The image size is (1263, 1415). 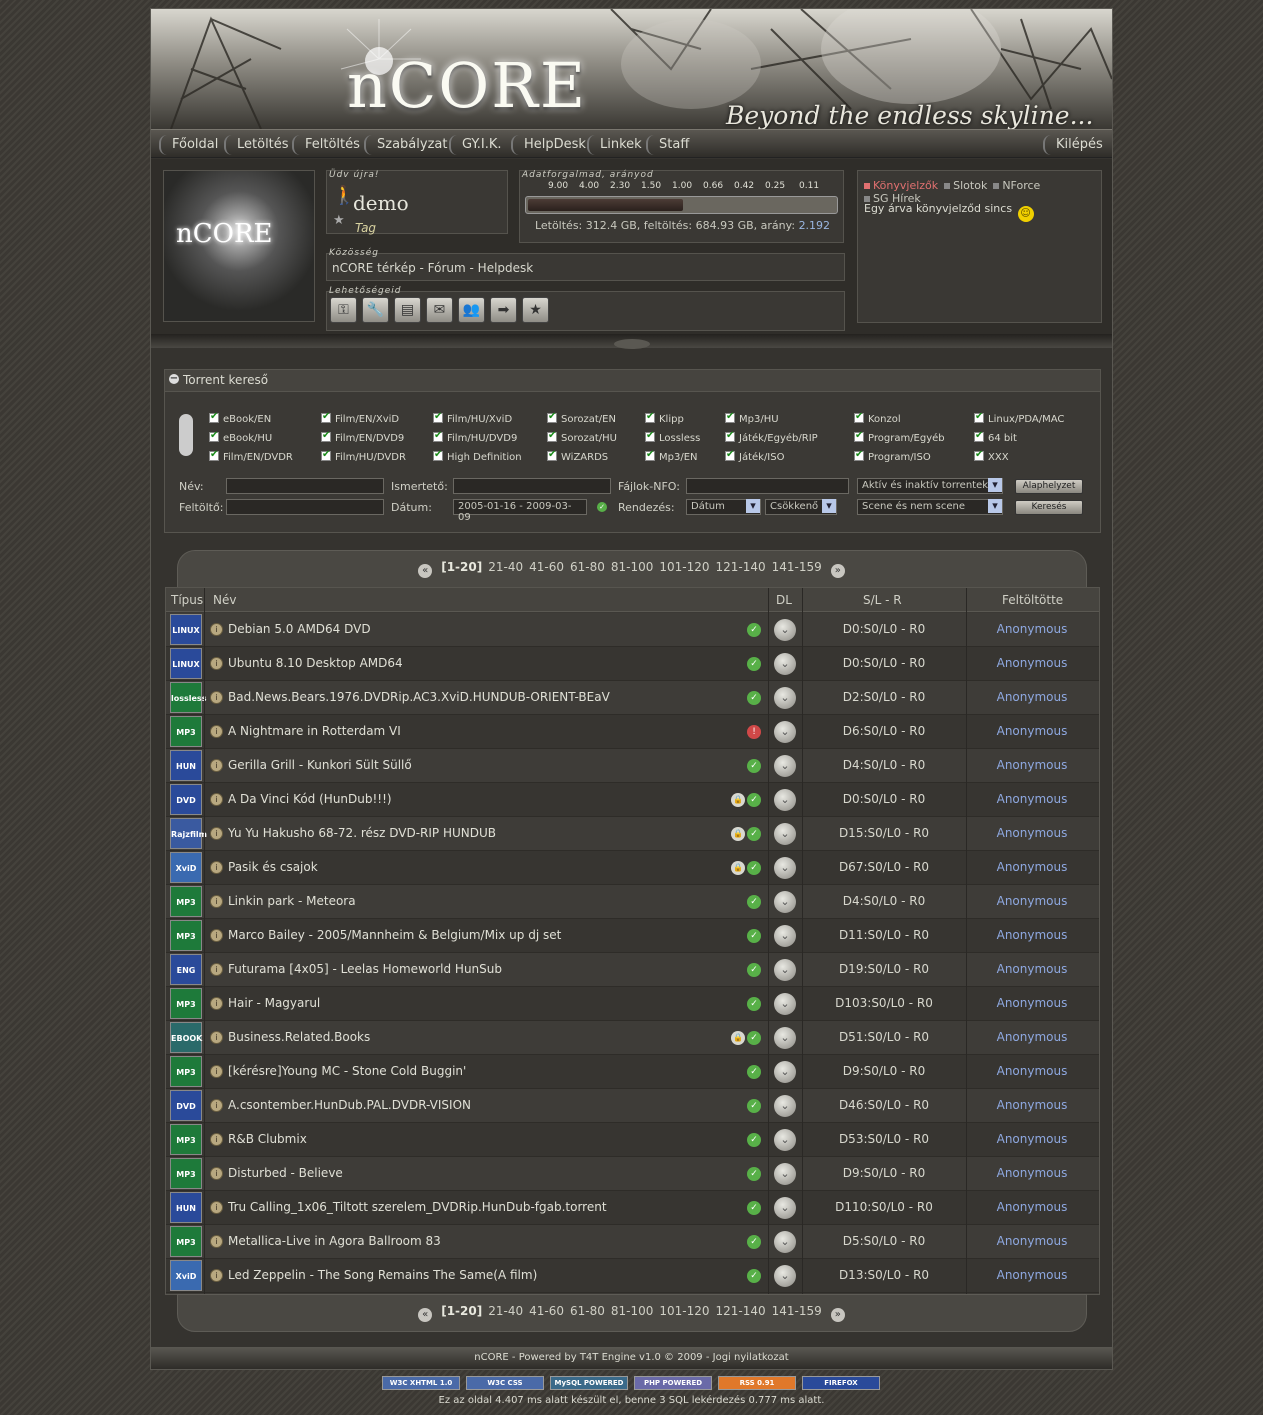 What do you see at coordinates (532, 486) in the screenshot?
I see `description-input` at bounding box center [532, 486].